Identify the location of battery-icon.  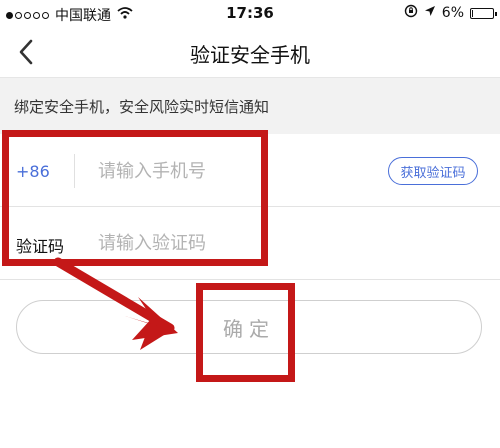
(483, 13).